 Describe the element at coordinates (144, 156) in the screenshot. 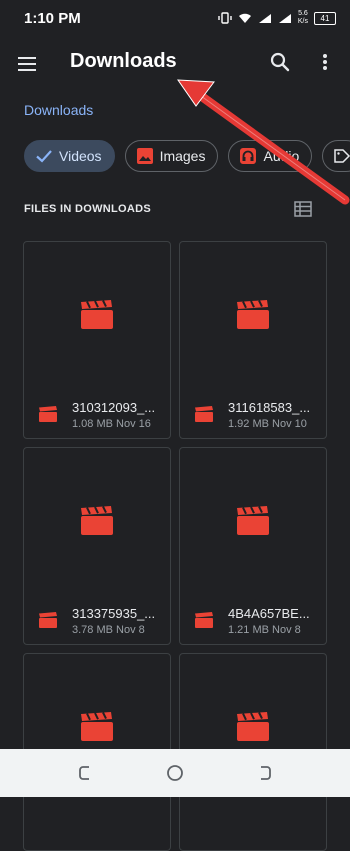

I see `image-icon` at that location.